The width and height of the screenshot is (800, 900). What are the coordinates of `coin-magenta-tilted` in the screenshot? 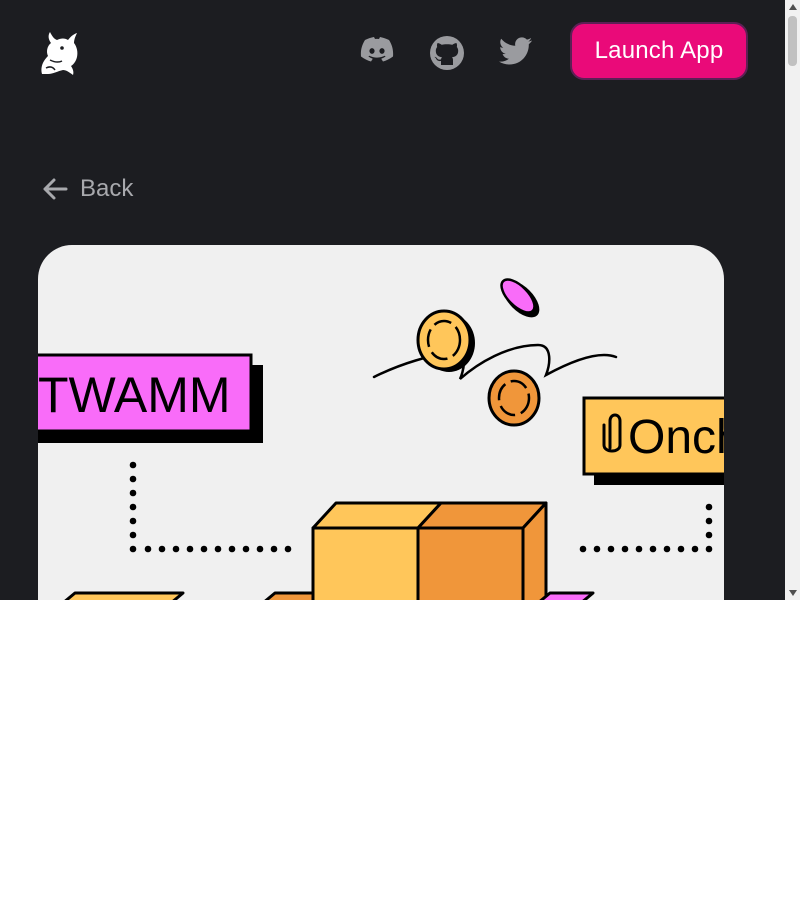 It's located at (520, 298).